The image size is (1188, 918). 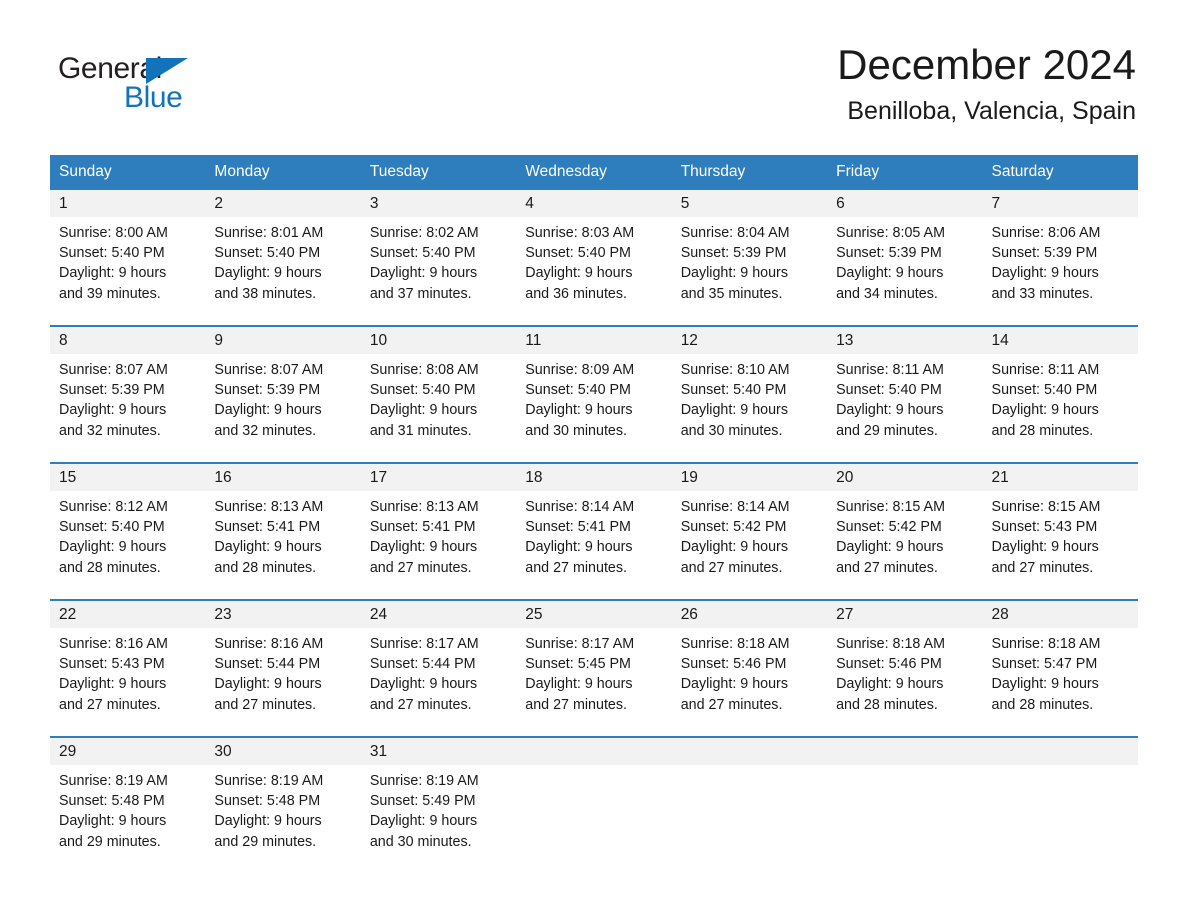 What do you see at coordinates (749, 614) in the screenshot?
I see `day-number: 26` at bounding box center [749, 614].